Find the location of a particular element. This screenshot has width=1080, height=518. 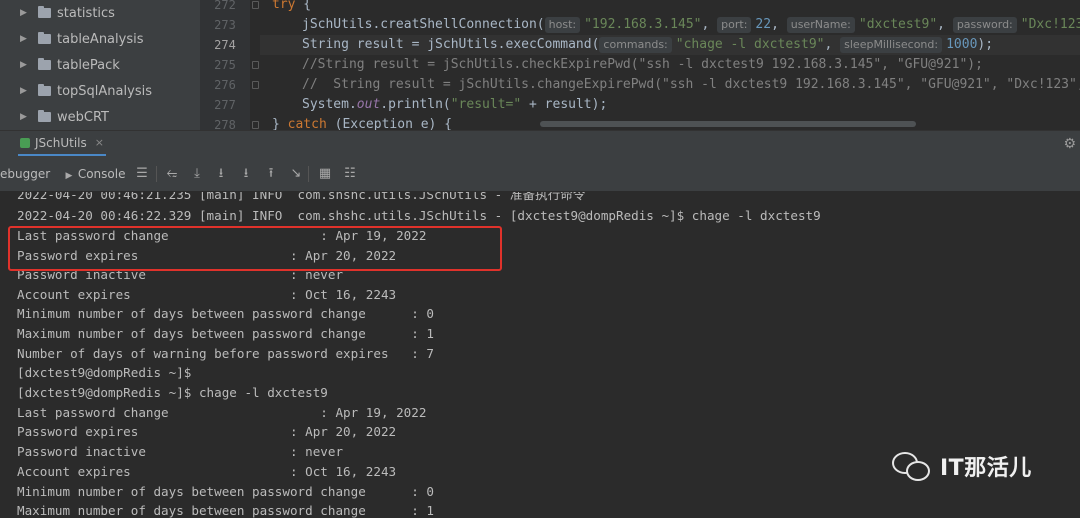

tree-item-statistics: ▶ statistics is located at coordinates (57, 13).